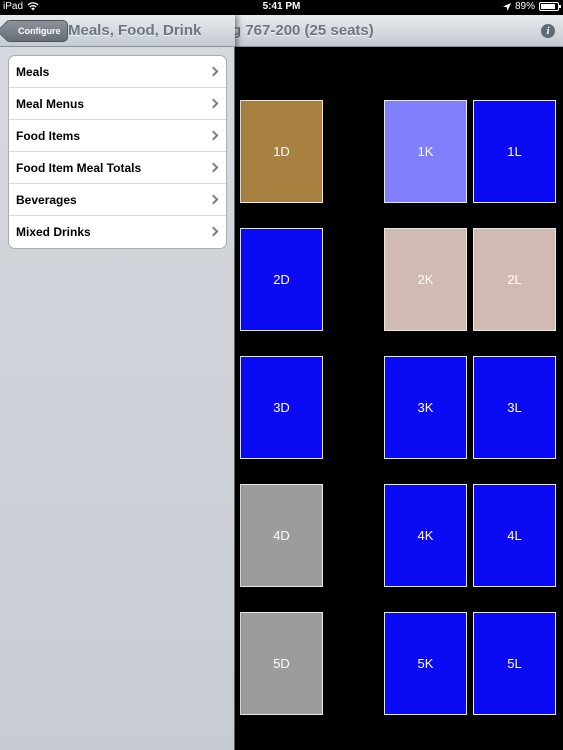 The width and height of the screenshot is (563, 750). Describe the element at coordinates (425, 535) in the screenshot. I see `seat-4k: 4K` at that location.